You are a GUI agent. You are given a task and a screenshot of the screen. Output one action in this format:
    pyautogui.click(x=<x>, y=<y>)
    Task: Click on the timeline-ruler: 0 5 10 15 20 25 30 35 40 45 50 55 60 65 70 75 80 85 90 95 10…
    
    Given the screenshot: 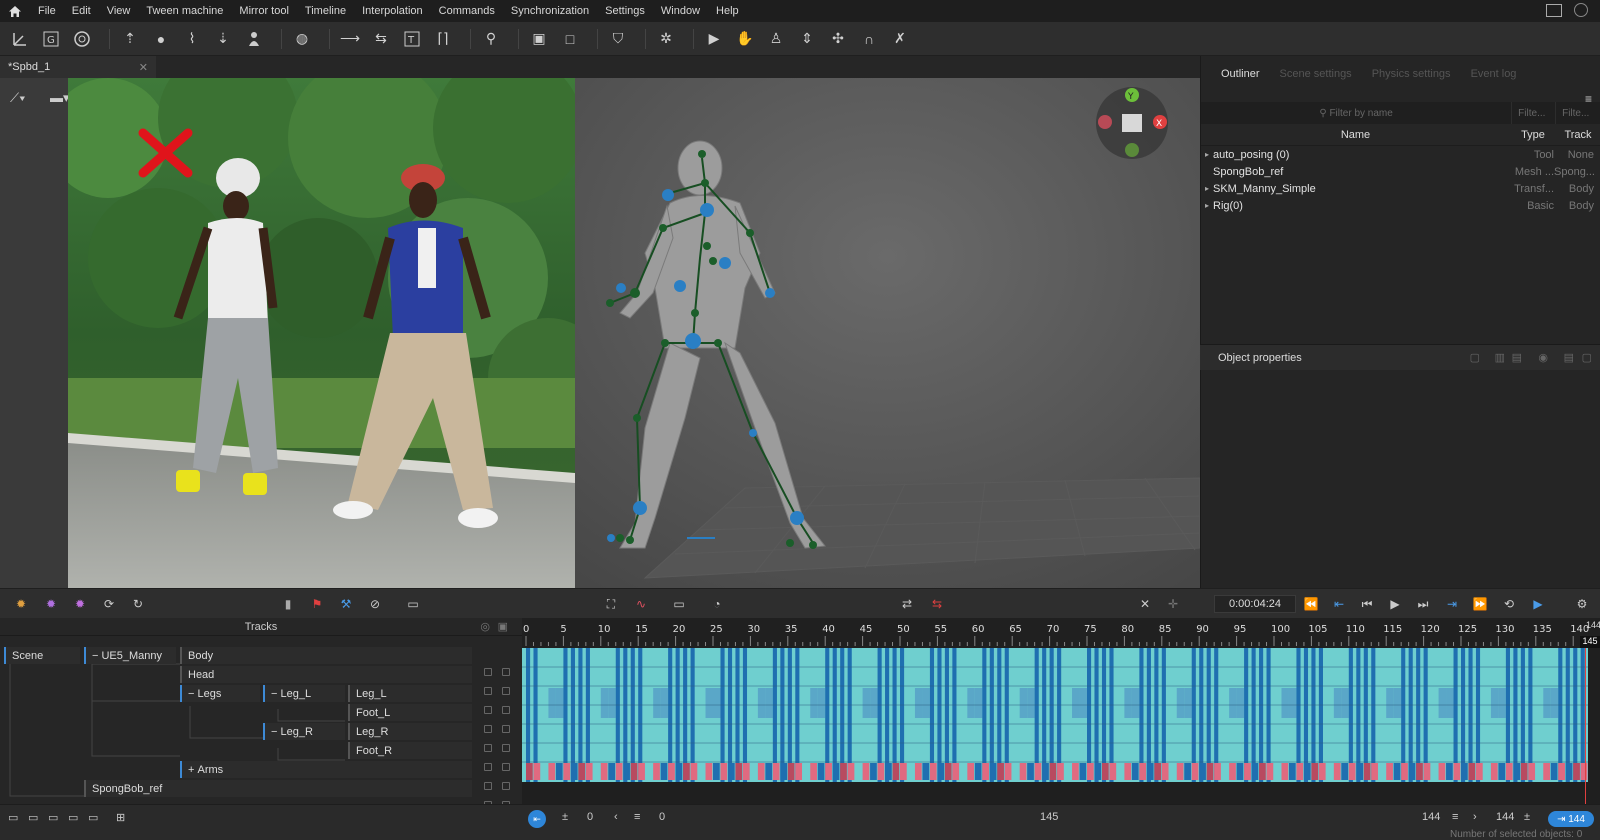 What is the action you would take?
    pyautogui.click(x=1061, y=633)
    